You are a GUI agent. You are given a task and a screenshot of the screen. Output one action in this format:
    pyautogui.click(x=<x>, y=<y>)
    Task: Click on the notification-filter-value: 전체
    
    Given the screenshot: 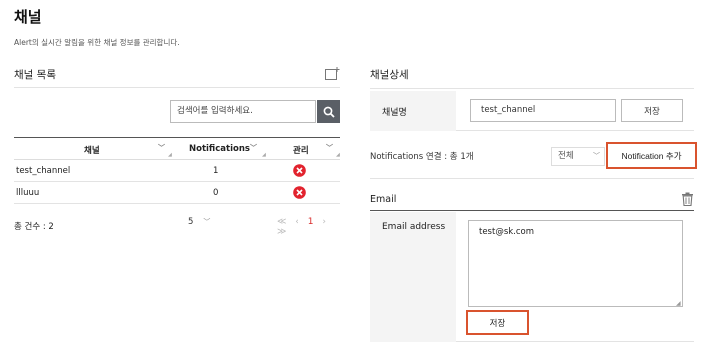 What is the action you would take?
    pyautogui.click(x=566, y=156)
    